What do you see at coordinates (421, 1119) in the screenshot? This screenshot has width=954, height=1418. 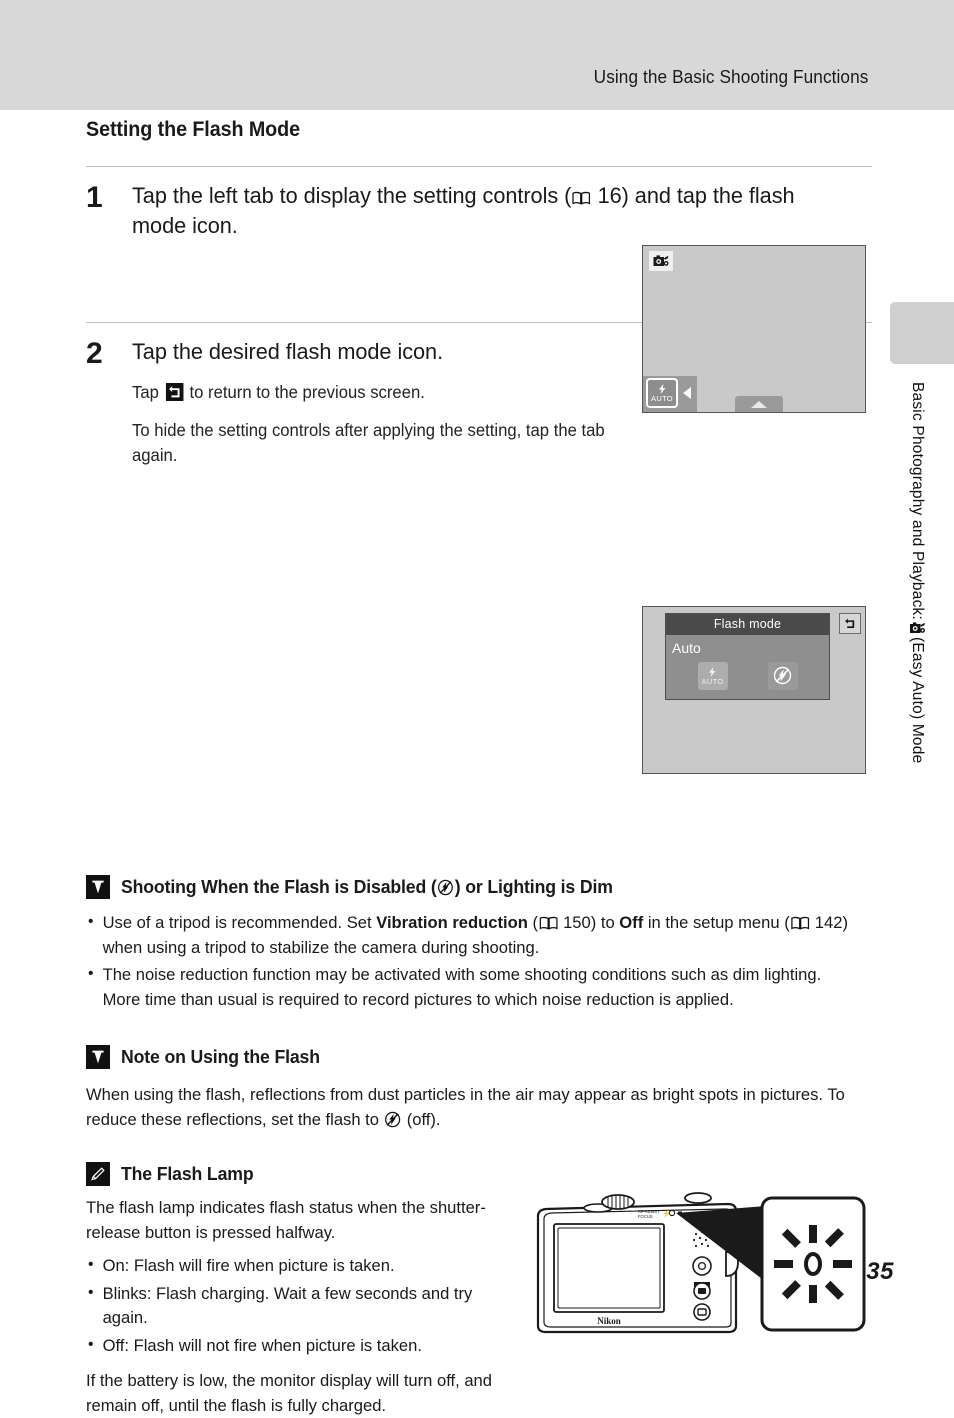 I see `note2-para-after: (off).` at bounding box center [421, 1119].